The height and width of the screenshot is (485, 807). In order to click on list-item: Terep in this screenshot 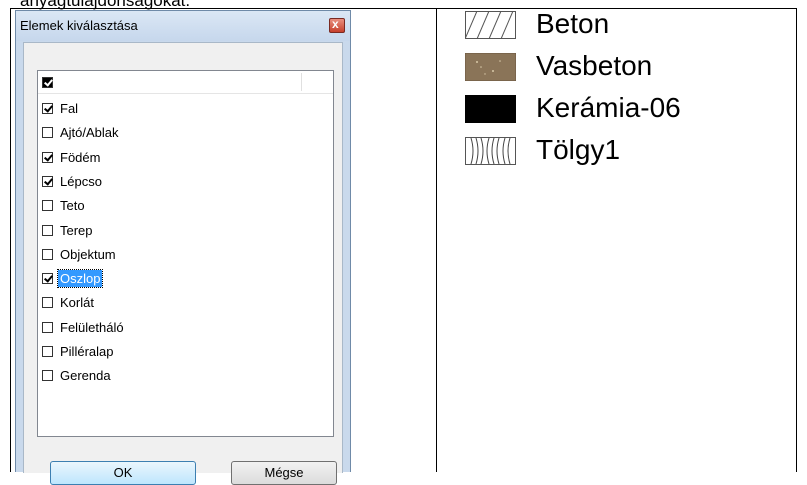, I will do `click(168, 231)`.